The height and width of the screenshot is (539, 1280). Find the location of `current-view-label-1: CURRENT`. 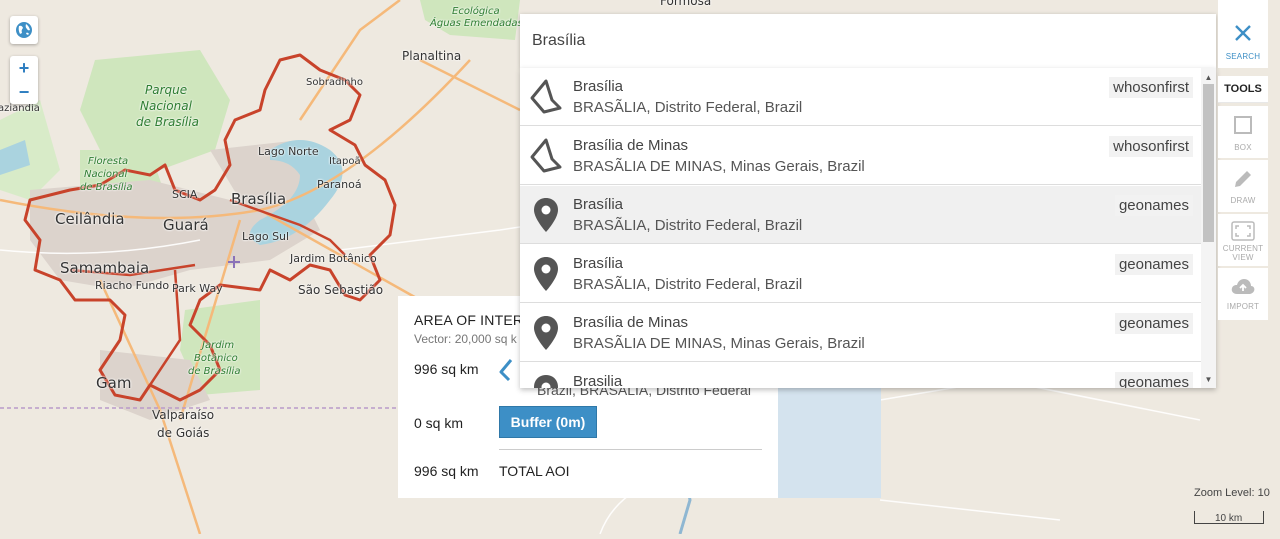

current-view-label-1: CURRENT is located at coordinates (1243, 248).